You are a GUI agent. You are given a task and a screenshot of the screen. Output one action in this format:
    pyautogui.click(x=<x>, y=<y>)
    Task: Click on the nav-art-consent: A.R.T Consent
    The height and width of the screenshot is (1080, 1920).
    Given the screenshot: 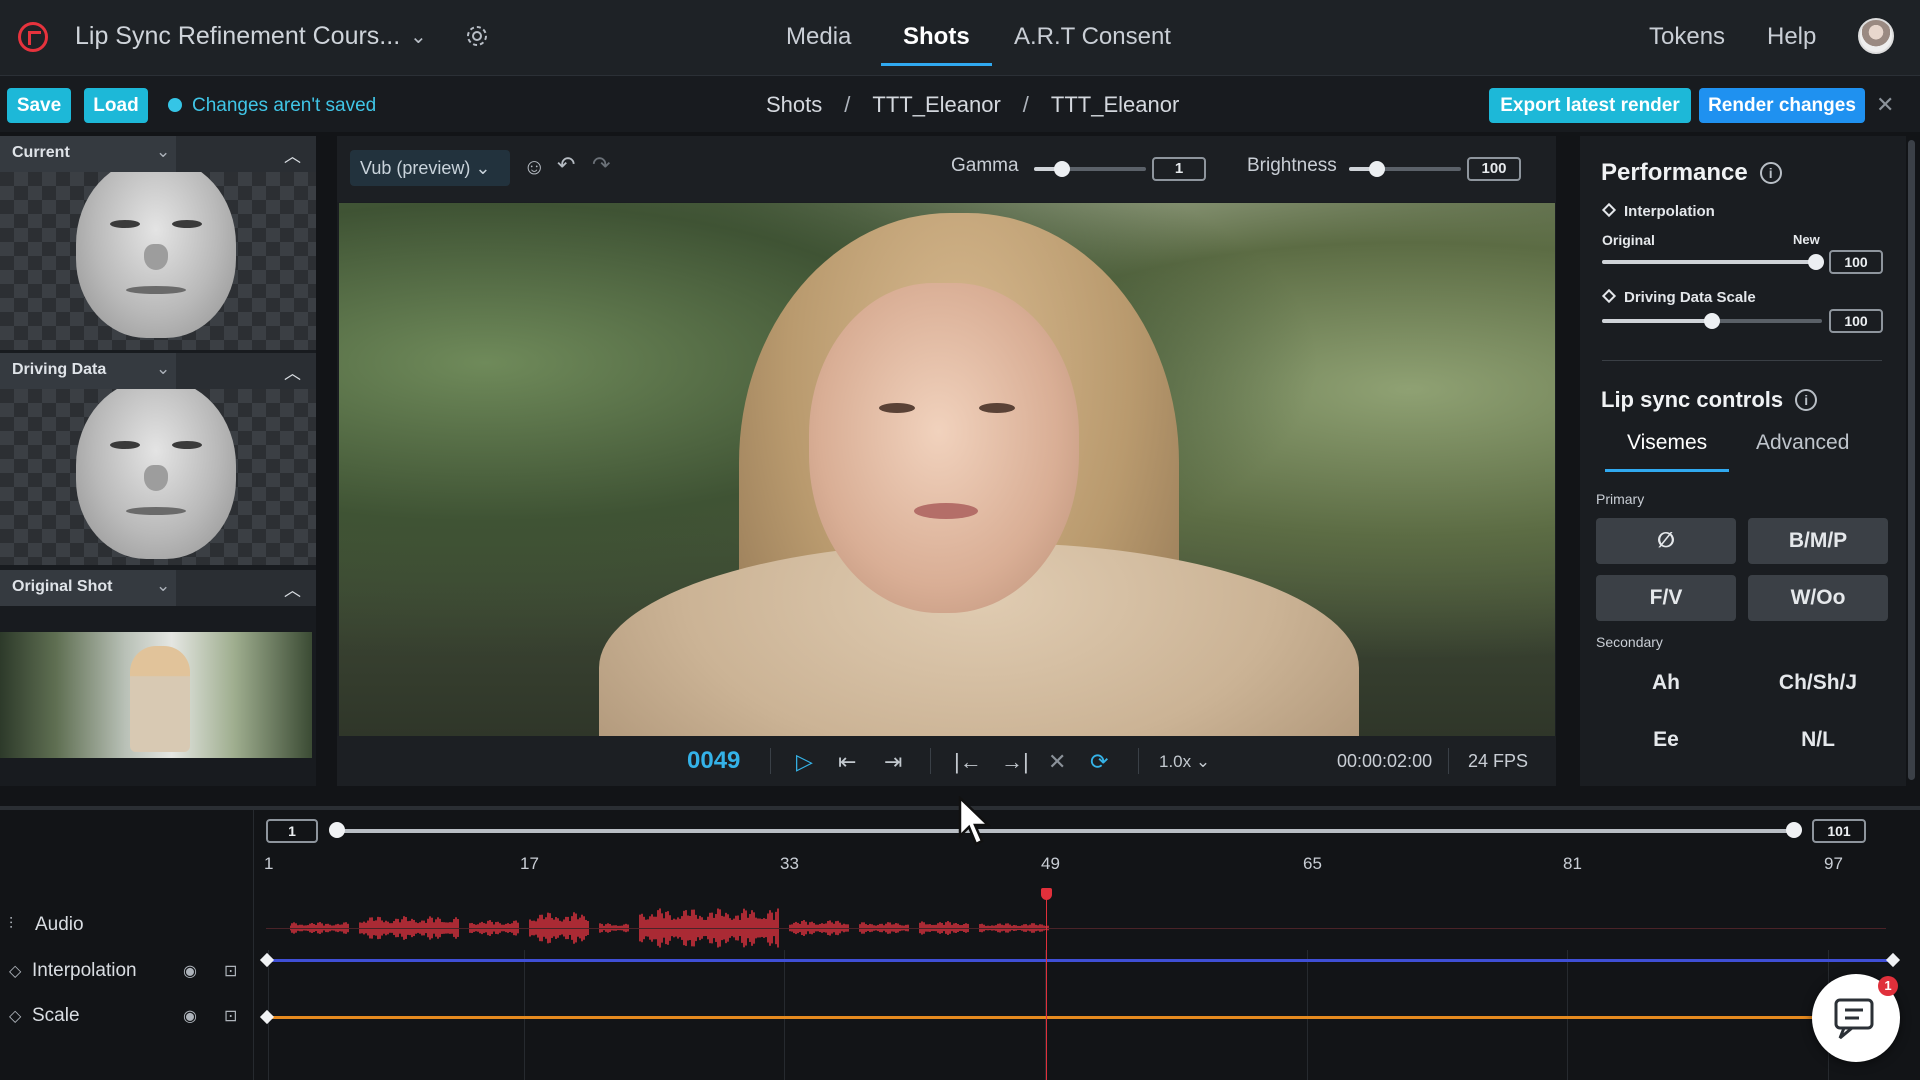 What is the action you would take?
    pyautogui.click(x=1092, y=38)
    